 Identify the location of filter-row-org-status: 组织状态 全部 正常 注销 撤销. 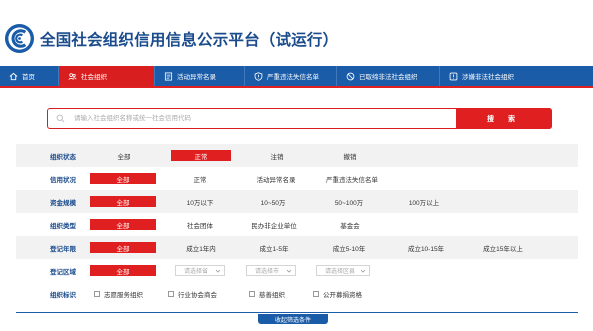
(297, 155).